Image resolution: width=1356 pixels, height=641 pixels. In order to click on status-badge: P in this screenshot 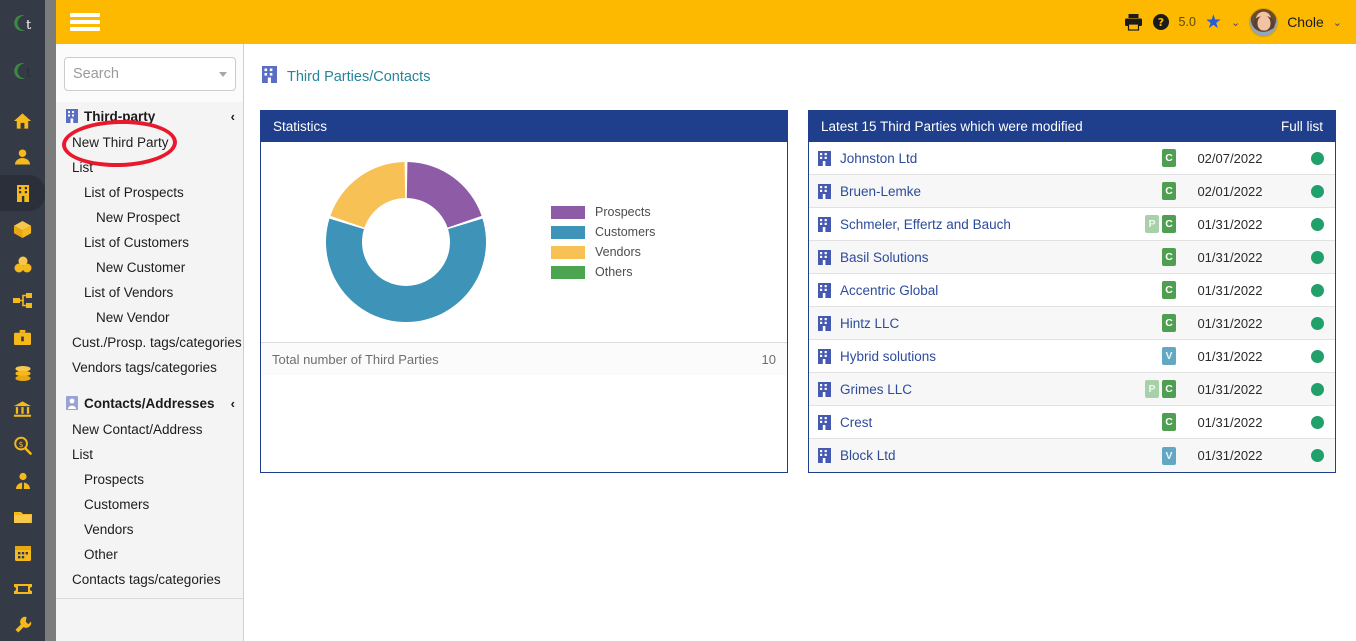, I will do `click(1152, 224)`.